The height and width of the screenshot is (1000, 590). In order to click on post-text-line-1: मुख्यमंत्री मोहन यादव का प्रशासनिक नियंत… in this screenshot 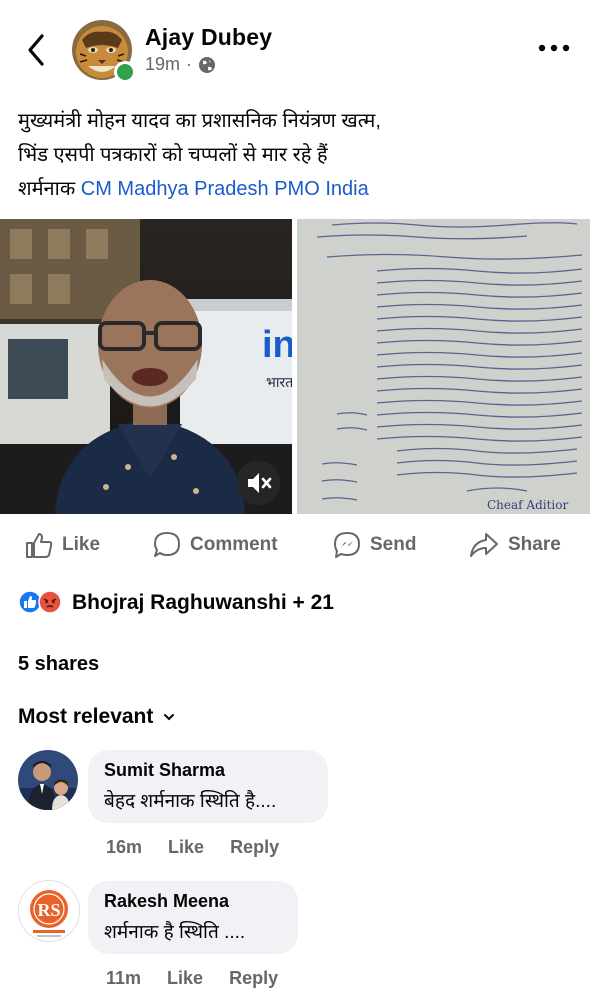, I will do `click(199, 121)`.